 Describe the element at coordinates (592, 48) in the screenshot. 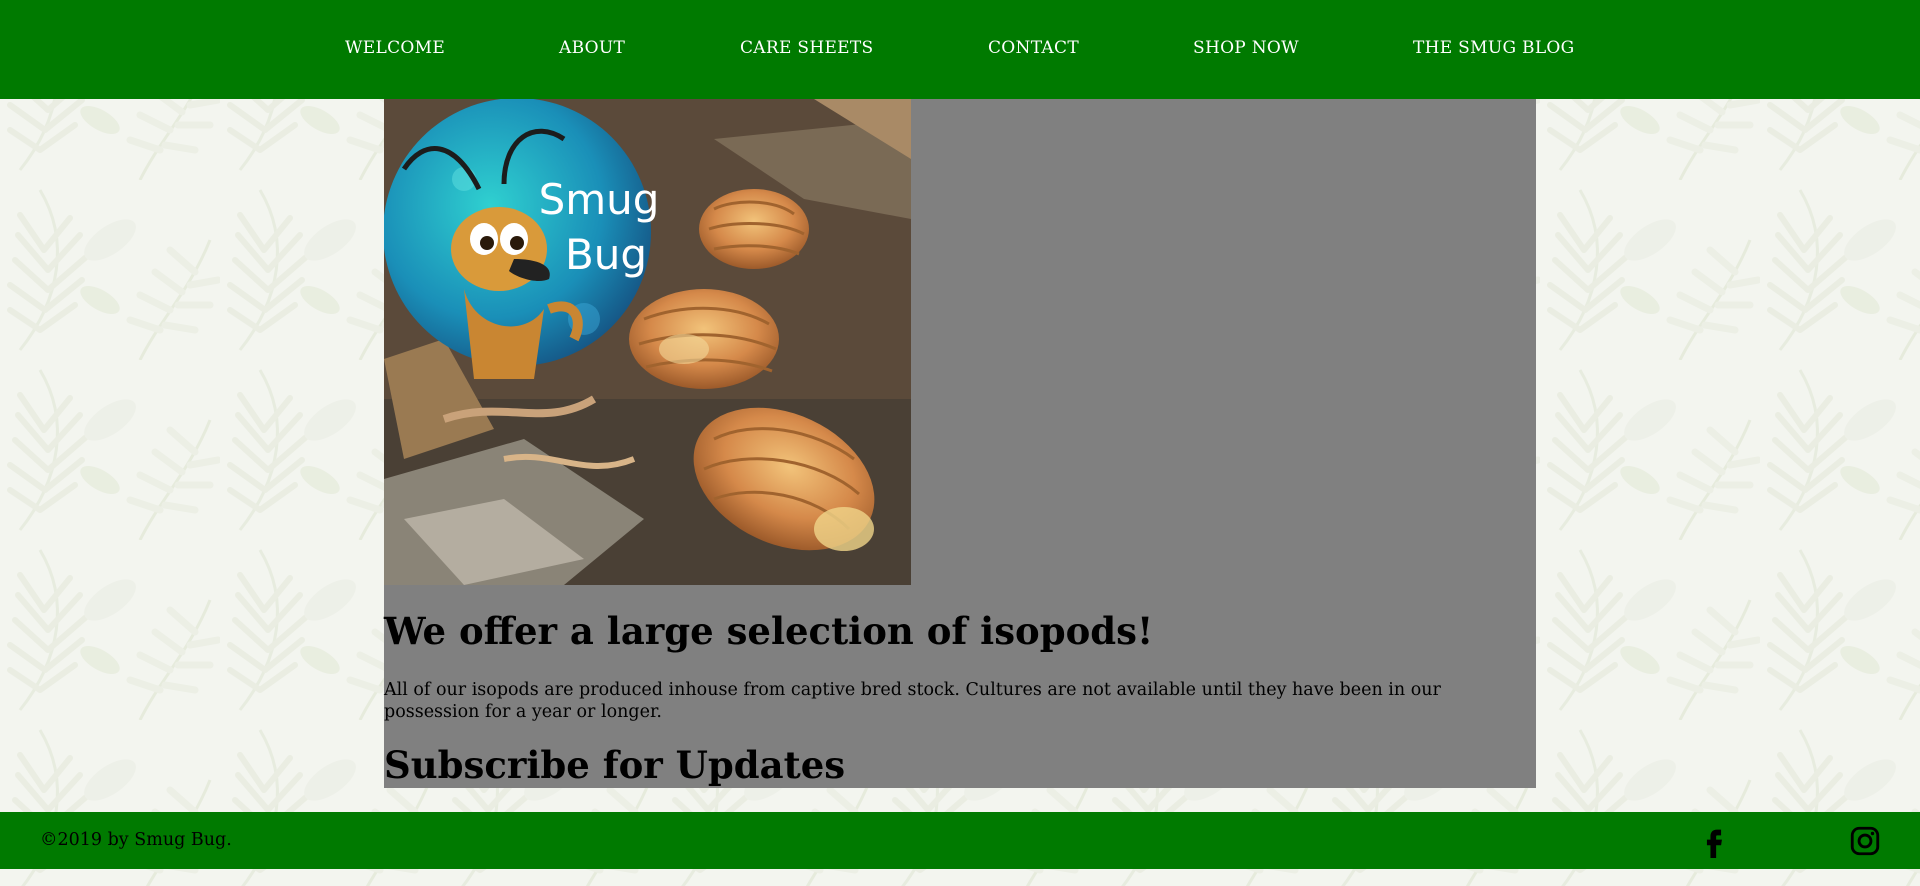

I see `nav-about: ABOUT` at that location.